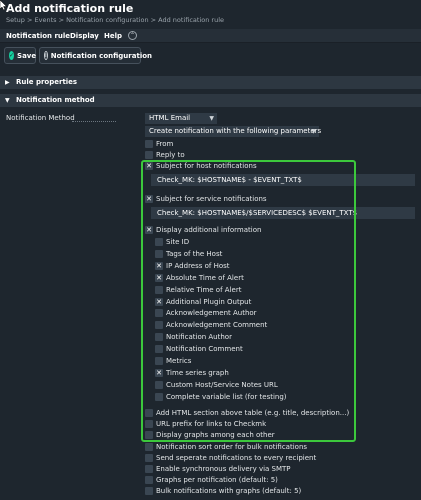 This screenshot has width=421, height=500. I want to click on section-rule-properties: ▶ Rule properties, so click(210, 82).